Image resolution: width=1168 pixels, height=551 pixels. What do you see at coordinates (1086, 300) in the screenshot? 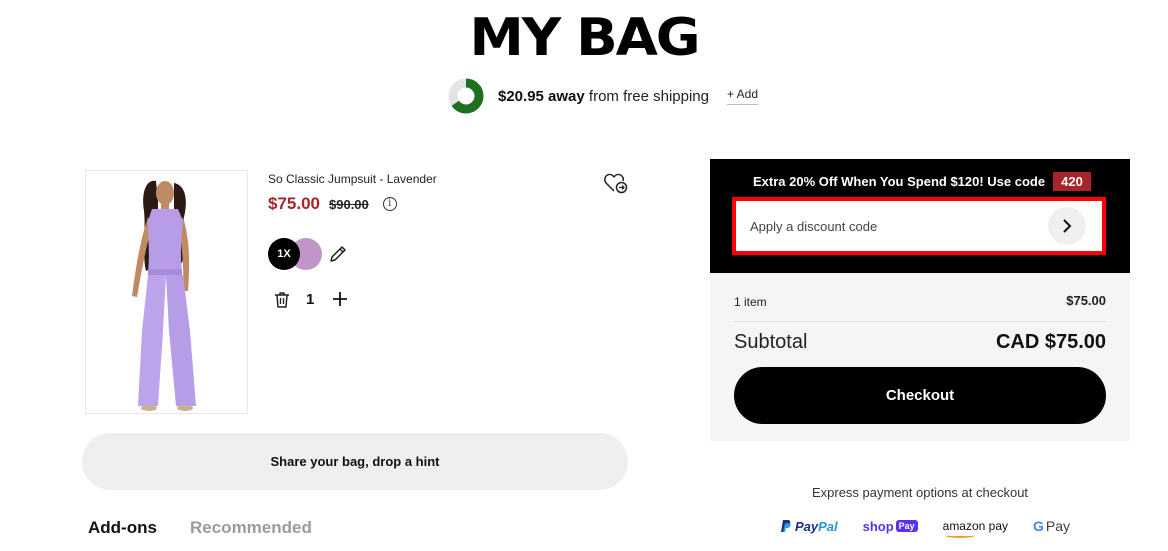
I see `items-price: $75.00` at bounding box center [1086, 300].